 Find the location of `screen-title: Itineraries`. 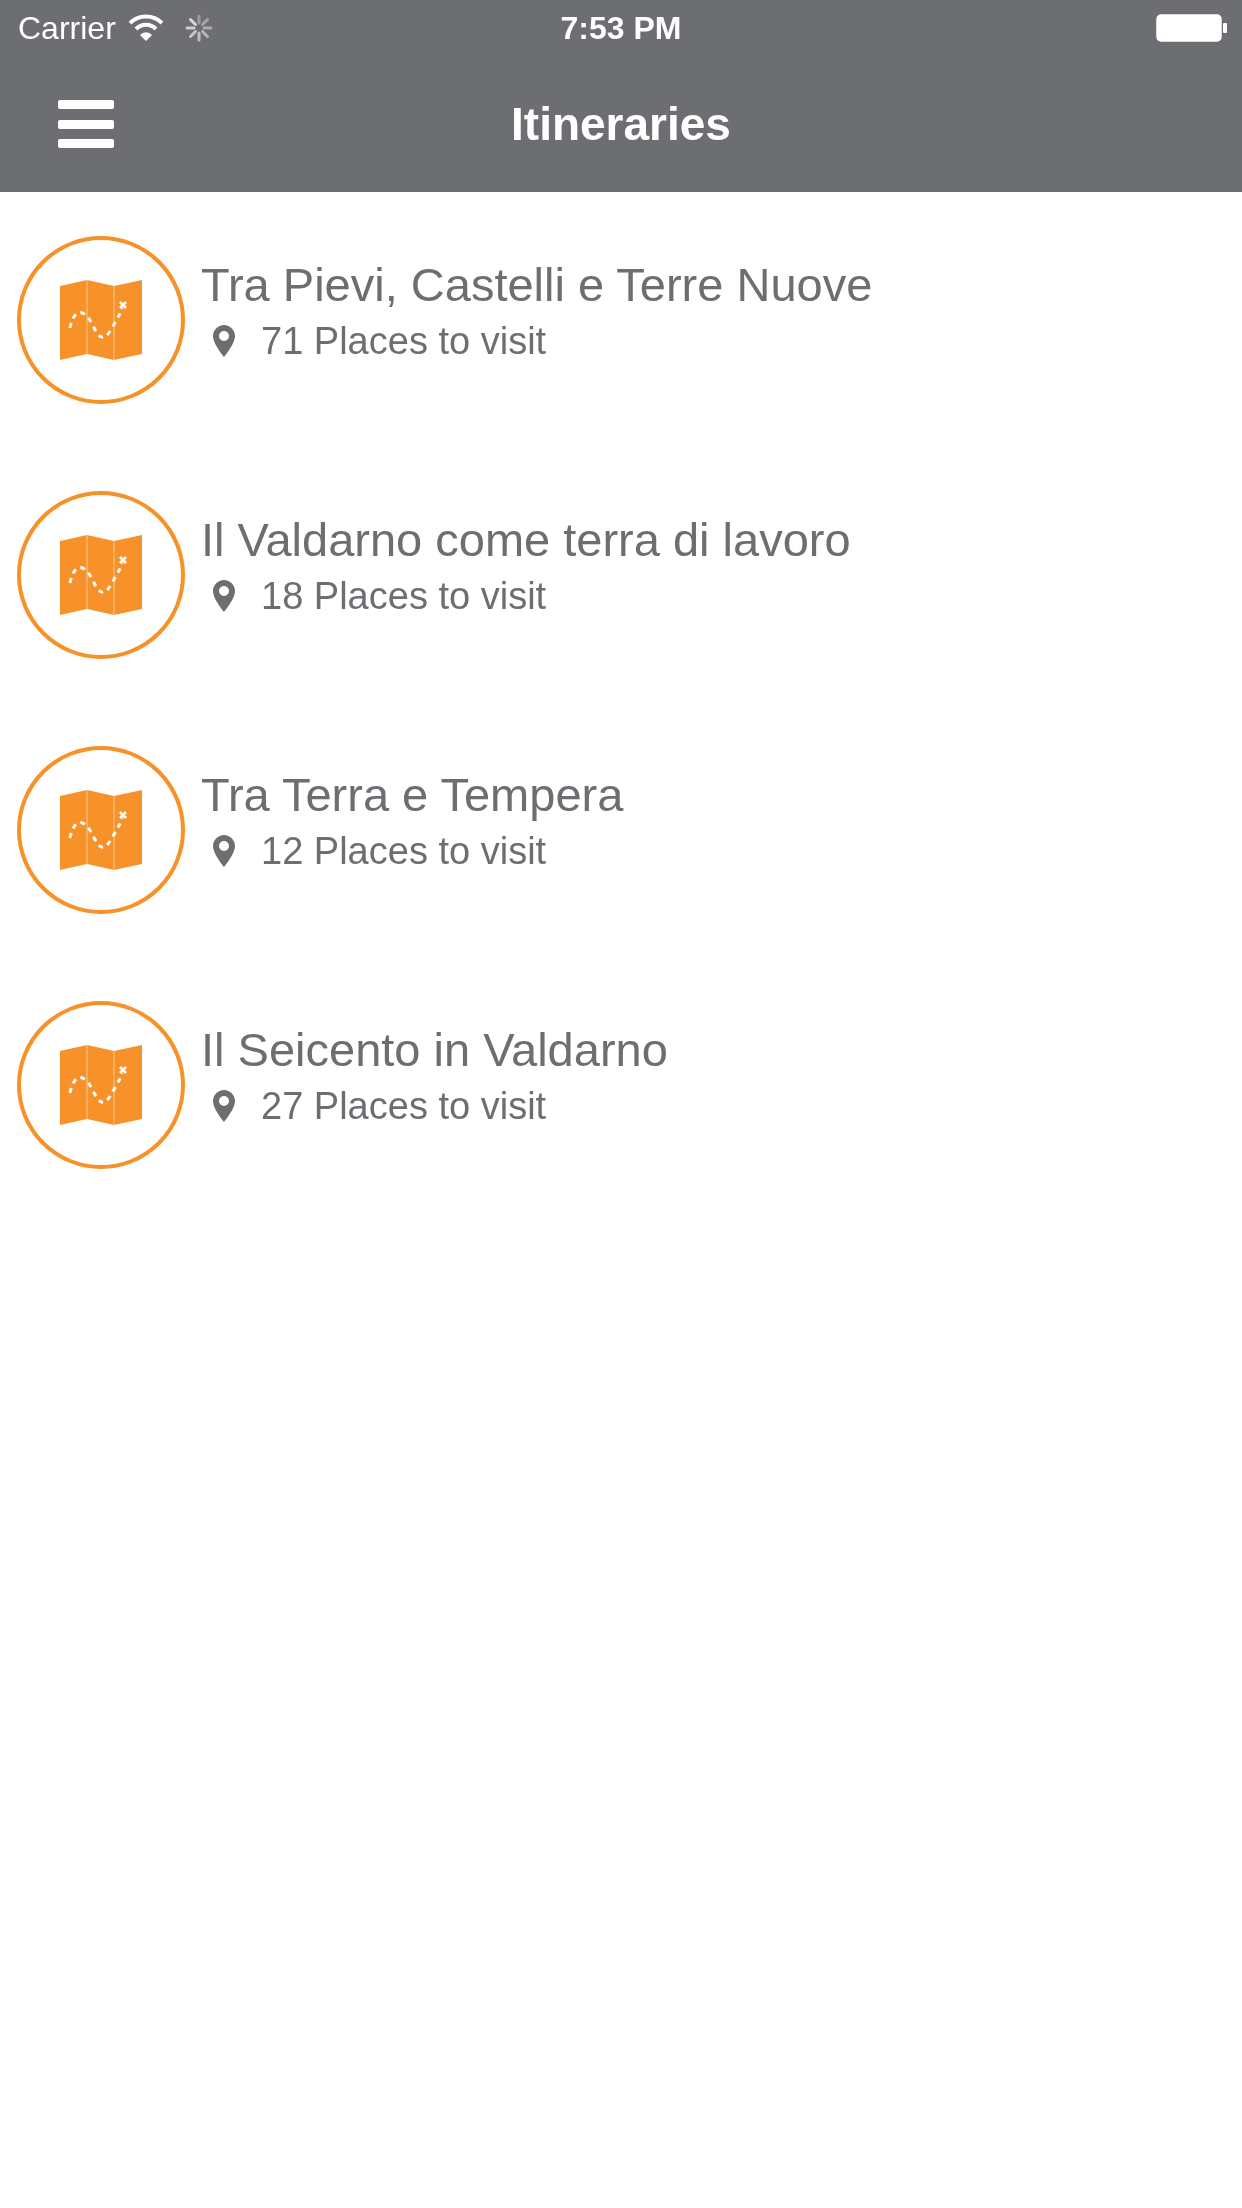

screen-title: Itineraries is located at coordinates (621, 124).